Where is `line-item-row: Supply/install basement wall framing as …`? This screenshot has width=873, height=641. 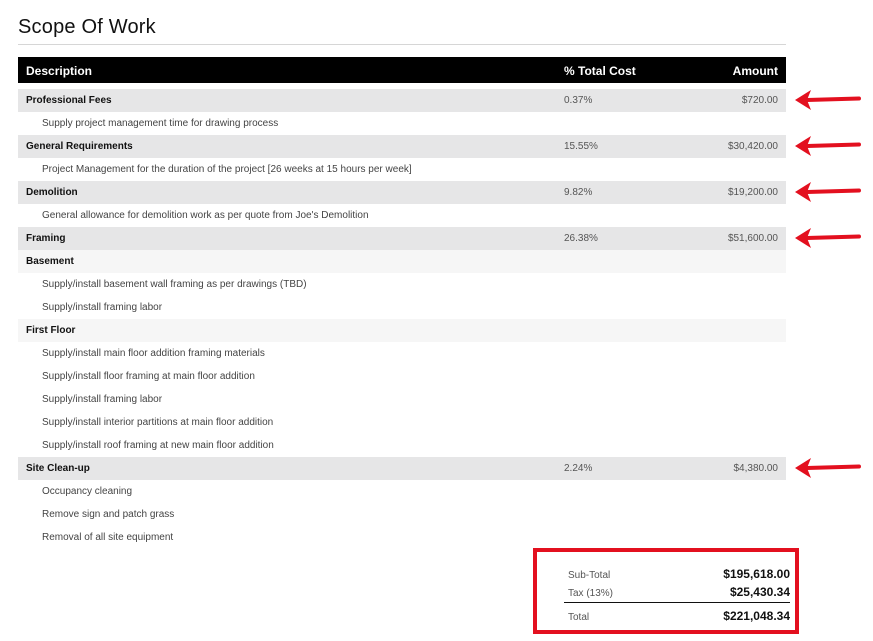
line-item-row: Supply/install basement wall framing as … is located at coordinates (402, 284).